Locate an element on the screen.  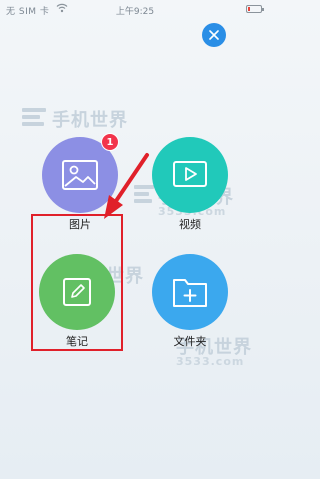
video-button is located at coordinates (190, 175).